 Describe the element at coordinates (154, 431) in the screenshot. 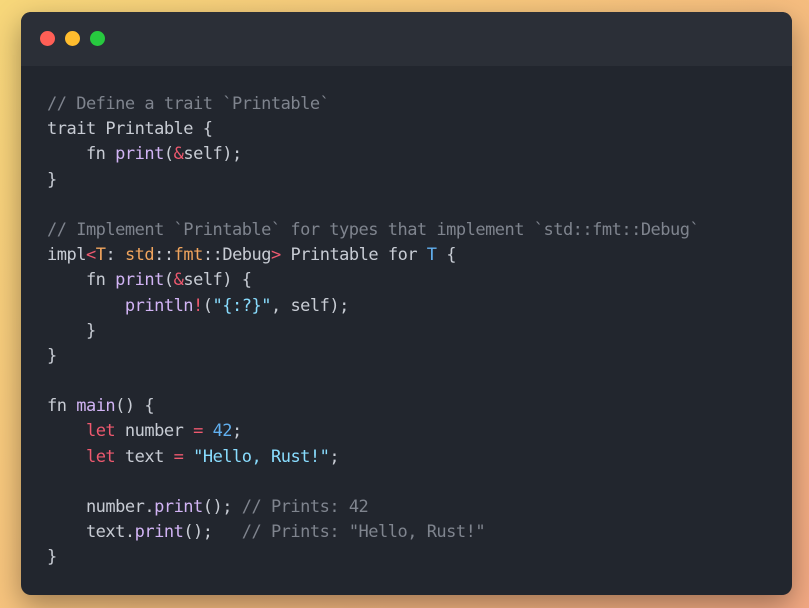

I see `code-token: number` at that location.